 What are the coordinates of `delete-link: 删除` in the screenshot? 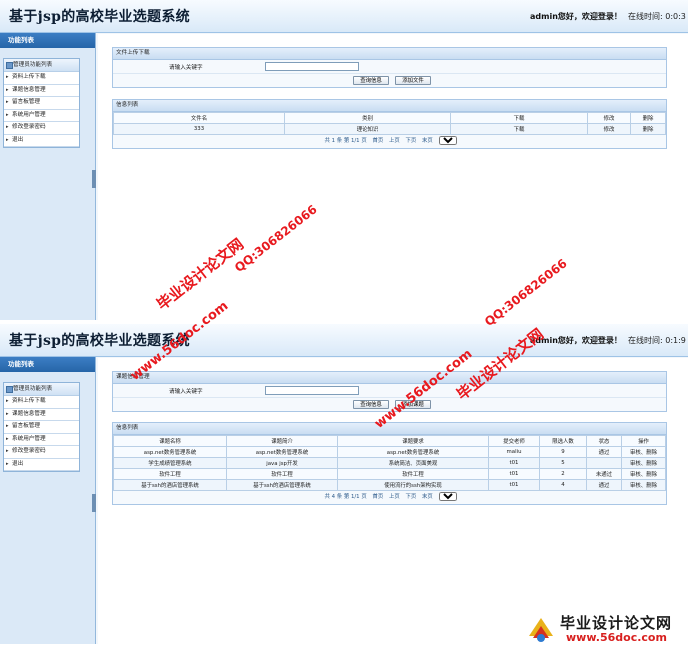 It's located at (648, 129).